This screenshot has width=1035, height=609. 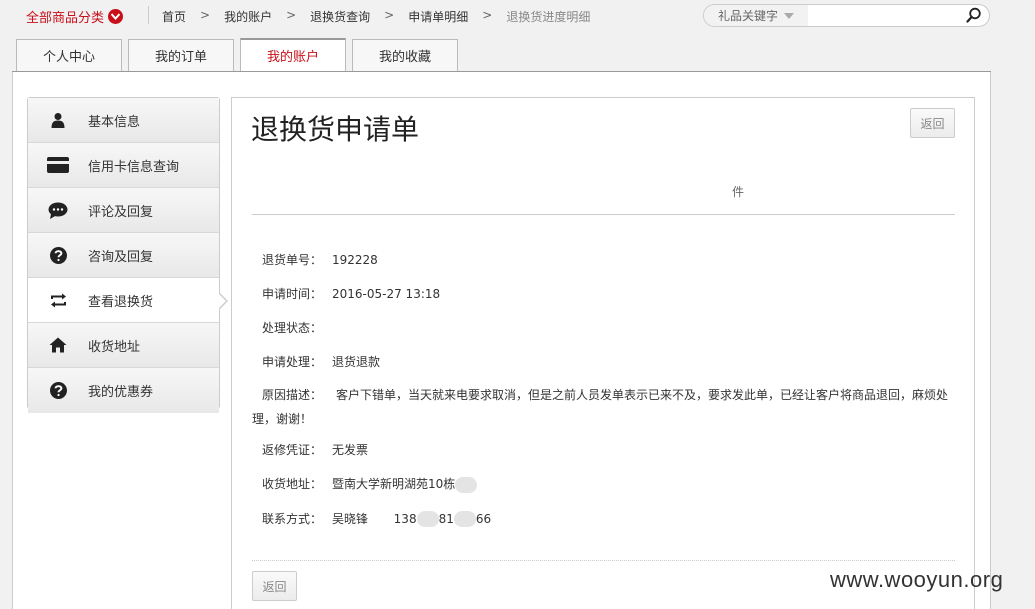 I want to click on field-voucher: 返修凭证： 无发票, so click(x=602, y=450).